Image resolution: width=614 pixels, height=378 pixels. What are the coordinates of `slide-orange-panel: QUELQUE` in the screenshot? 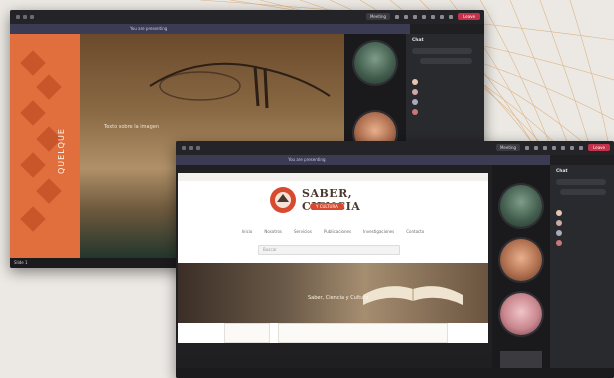 It's located at (45, 146).